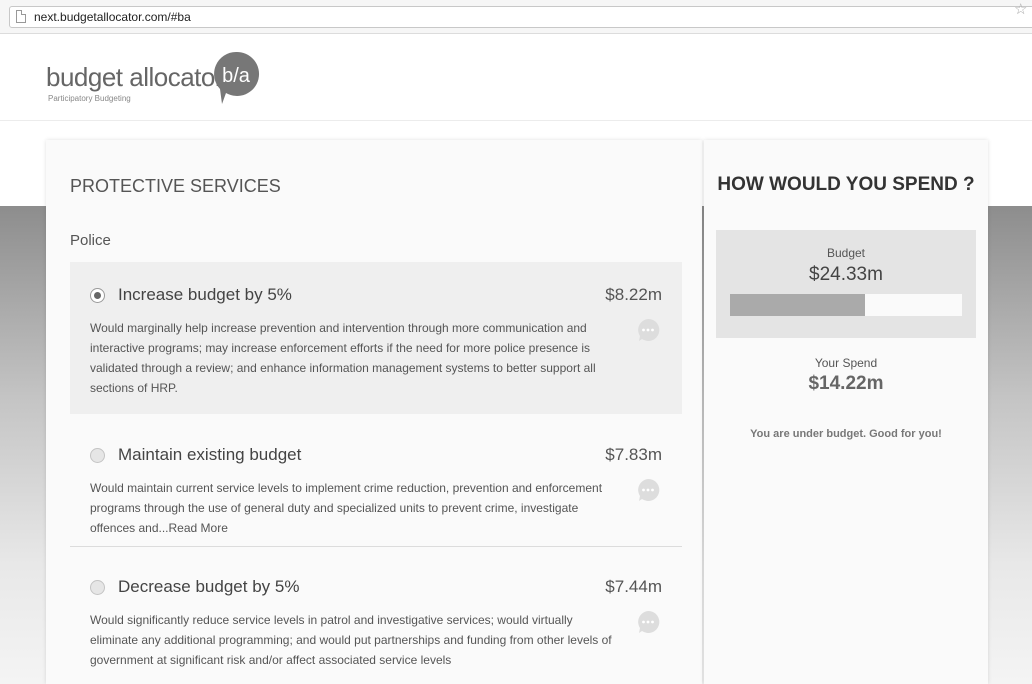  What do you see at coordinates (520, 17) in the screenshot?
I see `address-bar: next.budgetallocator.com/#ba` at bounding box center [520, 17].